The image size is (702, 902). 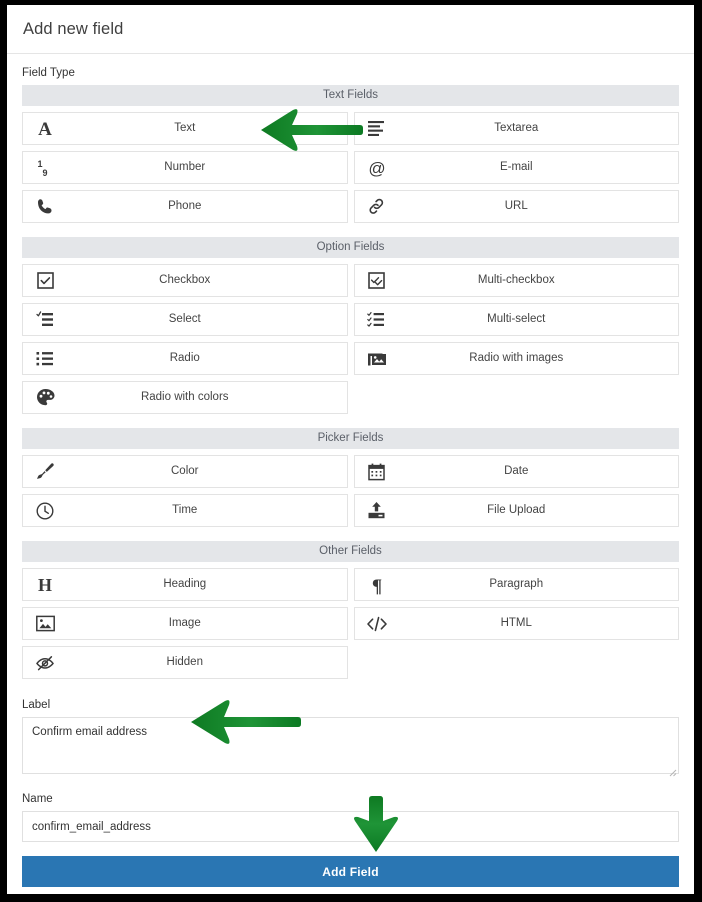 What do you see at coordinates (45, 663) in the screenshot?
I see `eye-slash-icon` at bounding box center [45, 663].